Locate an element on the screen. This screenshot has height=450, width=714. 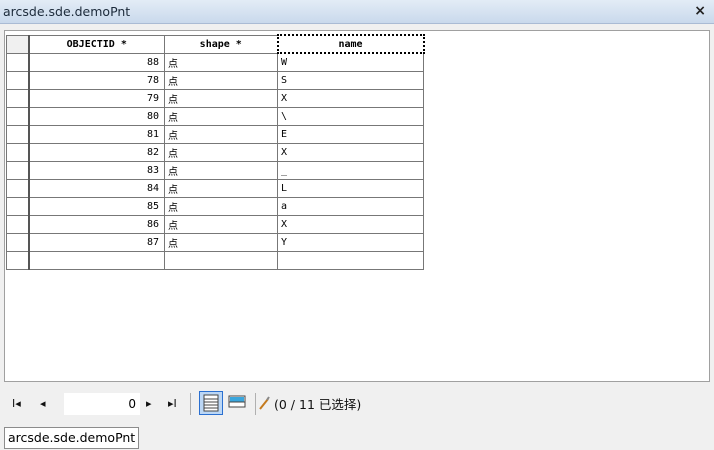
table-row: 83 点 _ is located at coordinates (215, 170).